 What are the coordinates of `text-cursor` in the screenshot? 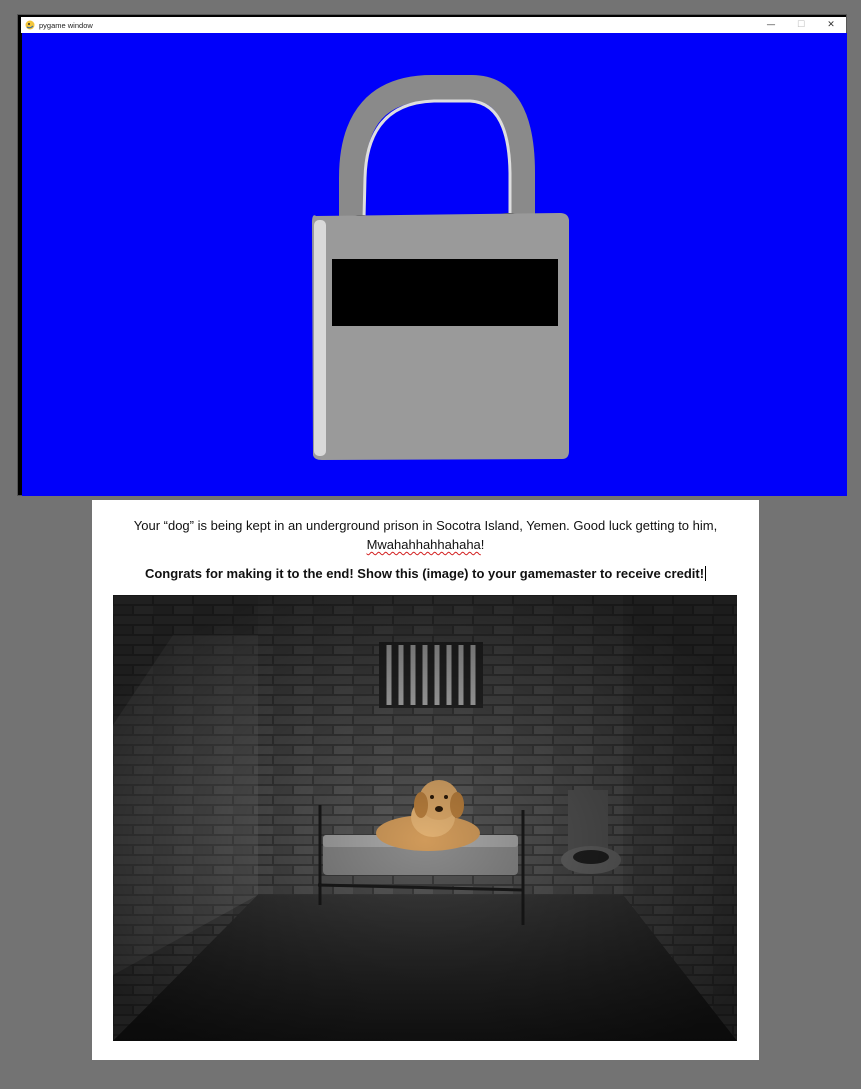 It's located at (706, 573).